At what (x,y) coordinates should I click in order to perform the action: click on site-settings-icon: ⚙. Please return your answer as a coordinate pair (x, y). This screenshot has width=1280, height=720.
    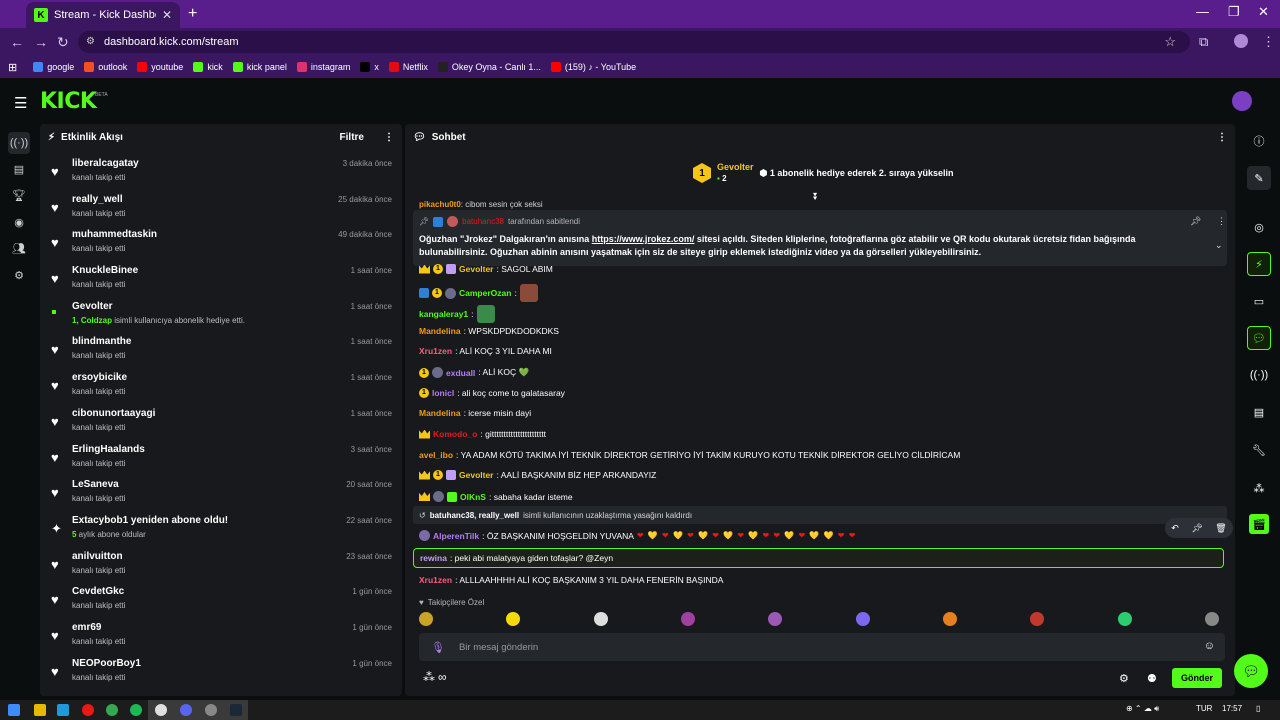
    Looking at the image, I should click on (90, 41).